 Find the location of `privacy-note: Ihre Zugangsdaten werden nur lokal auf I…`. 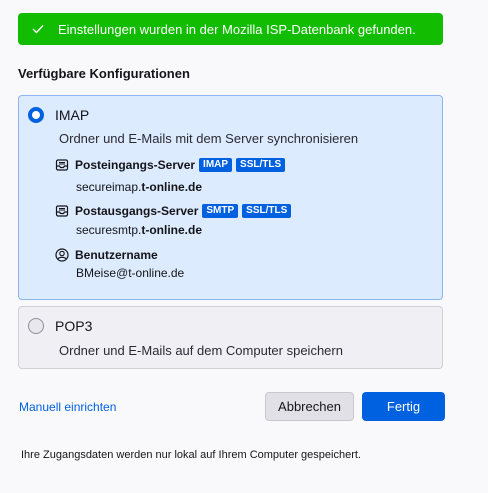

privacy-note: Ihre Zugangsdaten werden nur lokal auf I… is located at coordinates (191, 455).